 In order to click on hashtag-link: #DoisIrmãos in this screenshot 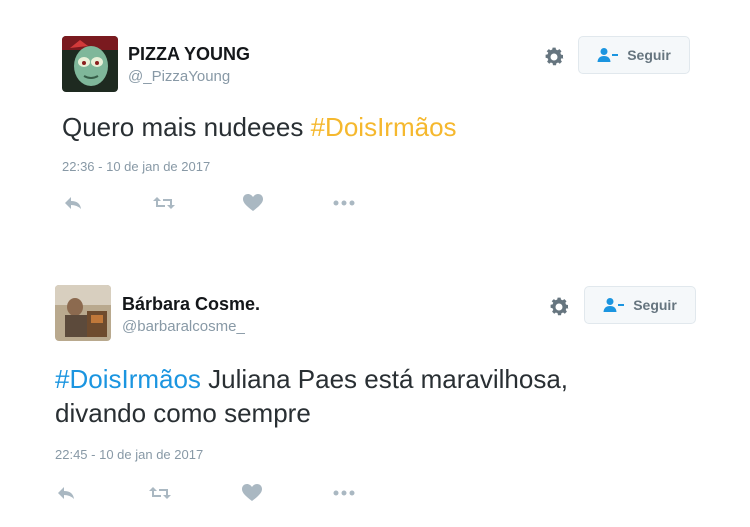, I will do `click(128, 379)`.